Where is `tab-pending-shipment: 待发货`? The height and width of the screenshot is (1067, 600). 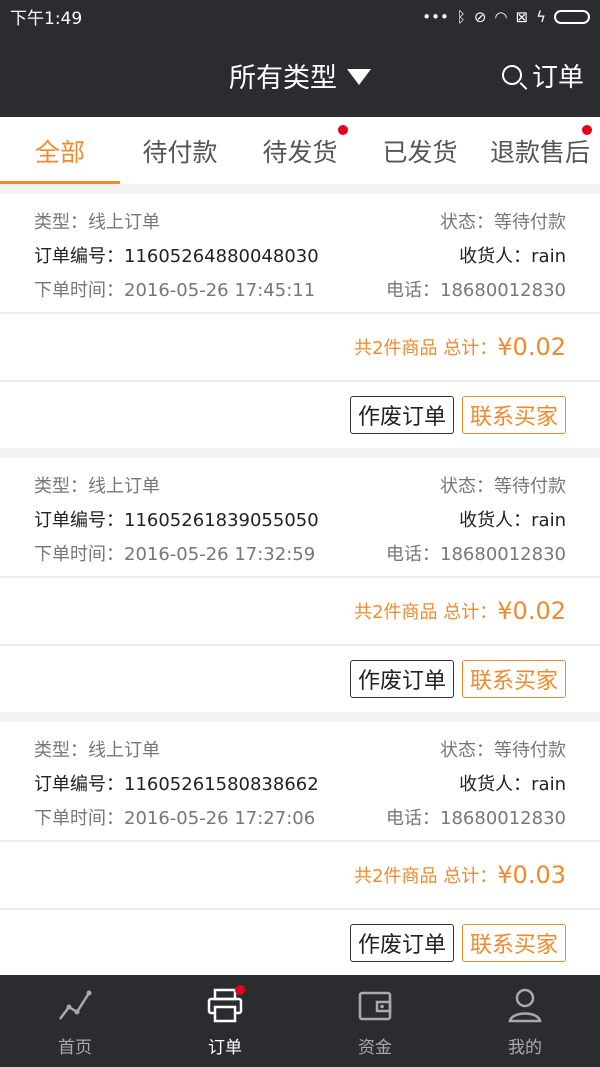 tab-pending-shipment: 待发货 is located at coordinates (300, 150).